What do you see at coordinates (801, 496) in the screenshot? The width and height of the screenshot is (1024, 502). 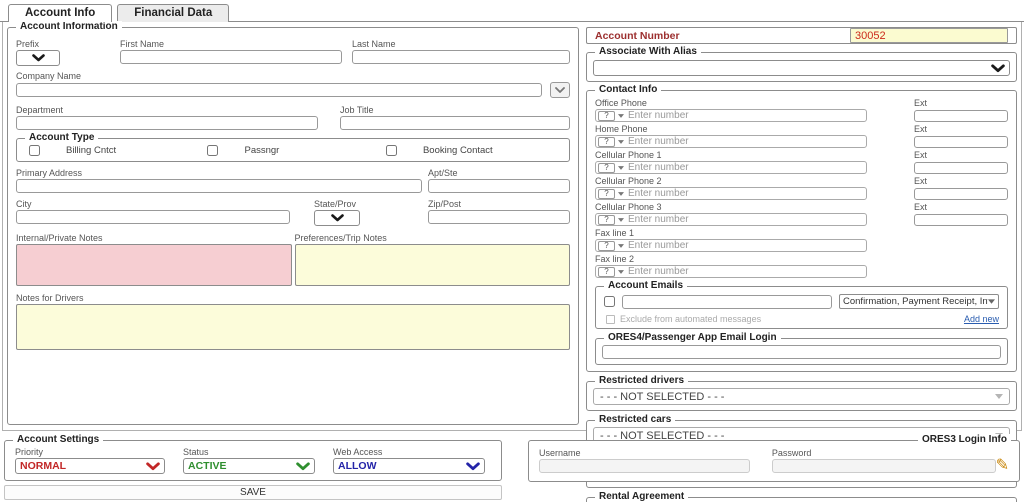 I see `rental-agreement-fieldset: Rental Agreement` at bounding box center [801, 496].